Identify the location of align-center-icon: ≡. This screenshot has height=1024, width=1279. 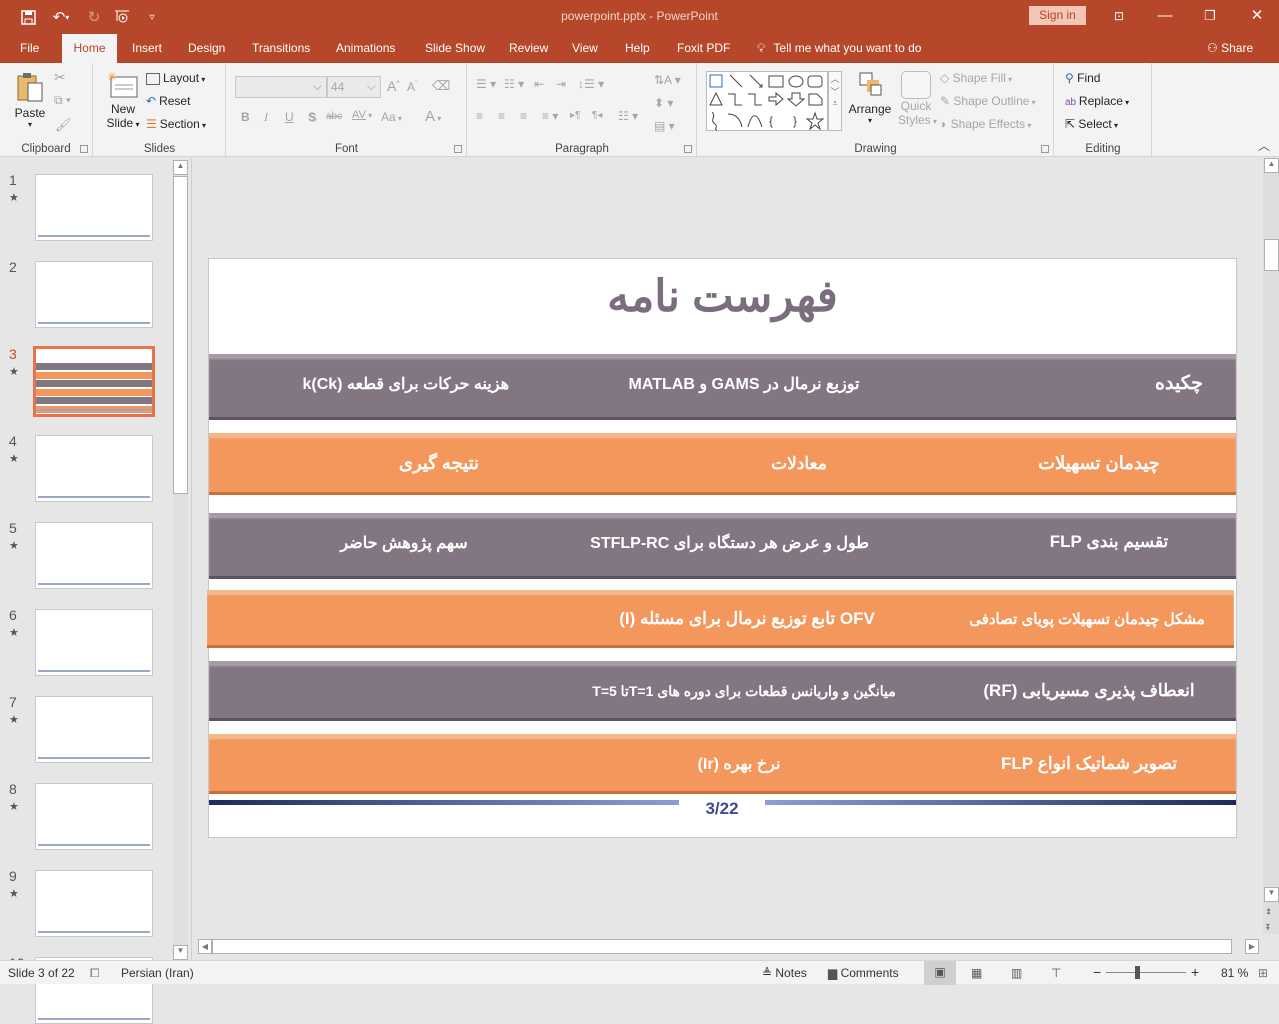
(501, 116).